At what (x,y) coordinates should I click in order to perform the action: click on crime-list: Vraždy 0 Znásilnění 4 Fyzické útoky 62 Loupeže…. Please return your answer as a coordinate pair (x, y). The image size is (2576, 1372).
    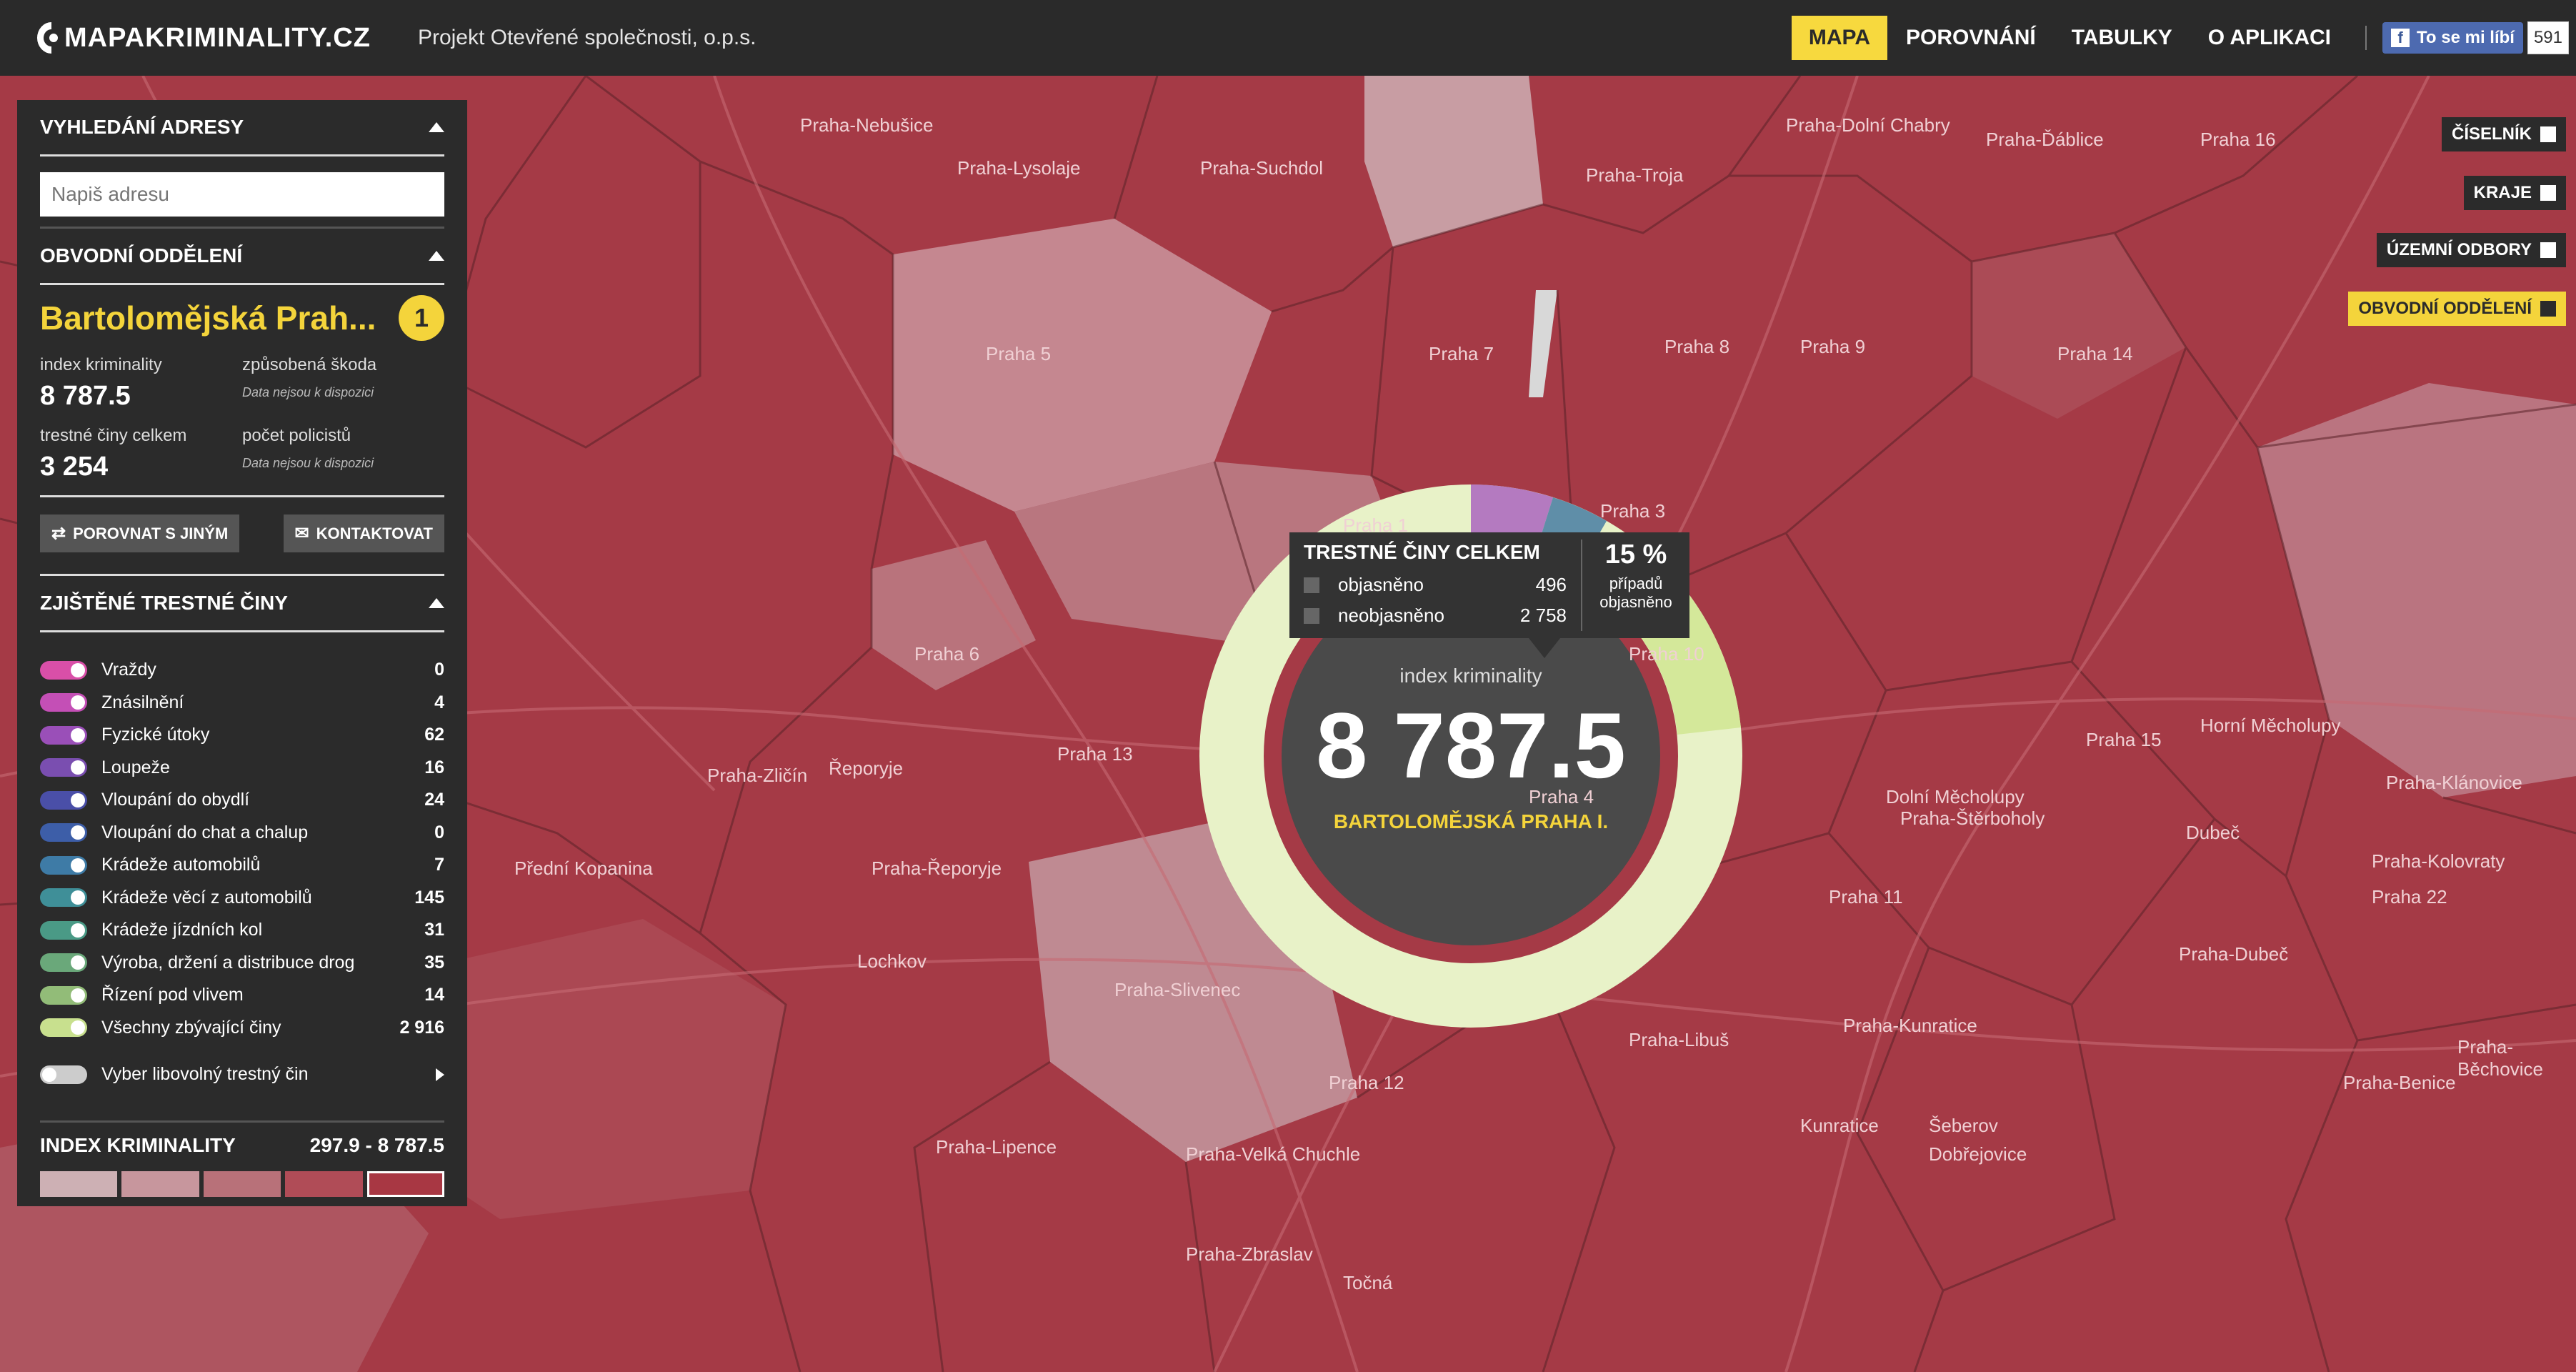
    Looking at the image, I should click on (242, 849).